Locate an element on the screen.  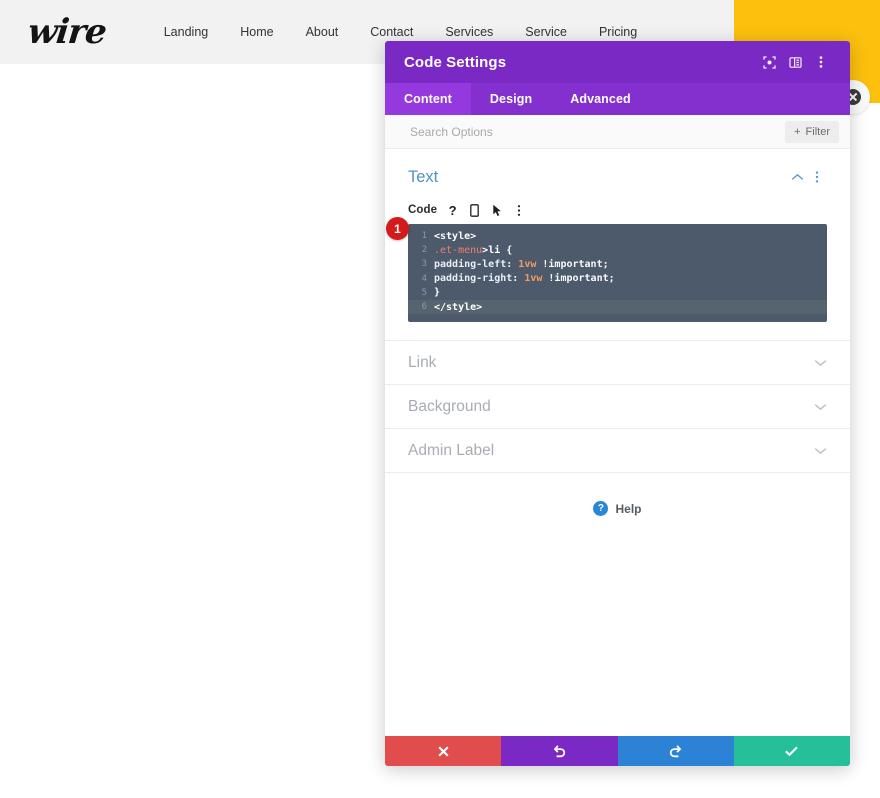
save-button is located at coordinates (791, 751).